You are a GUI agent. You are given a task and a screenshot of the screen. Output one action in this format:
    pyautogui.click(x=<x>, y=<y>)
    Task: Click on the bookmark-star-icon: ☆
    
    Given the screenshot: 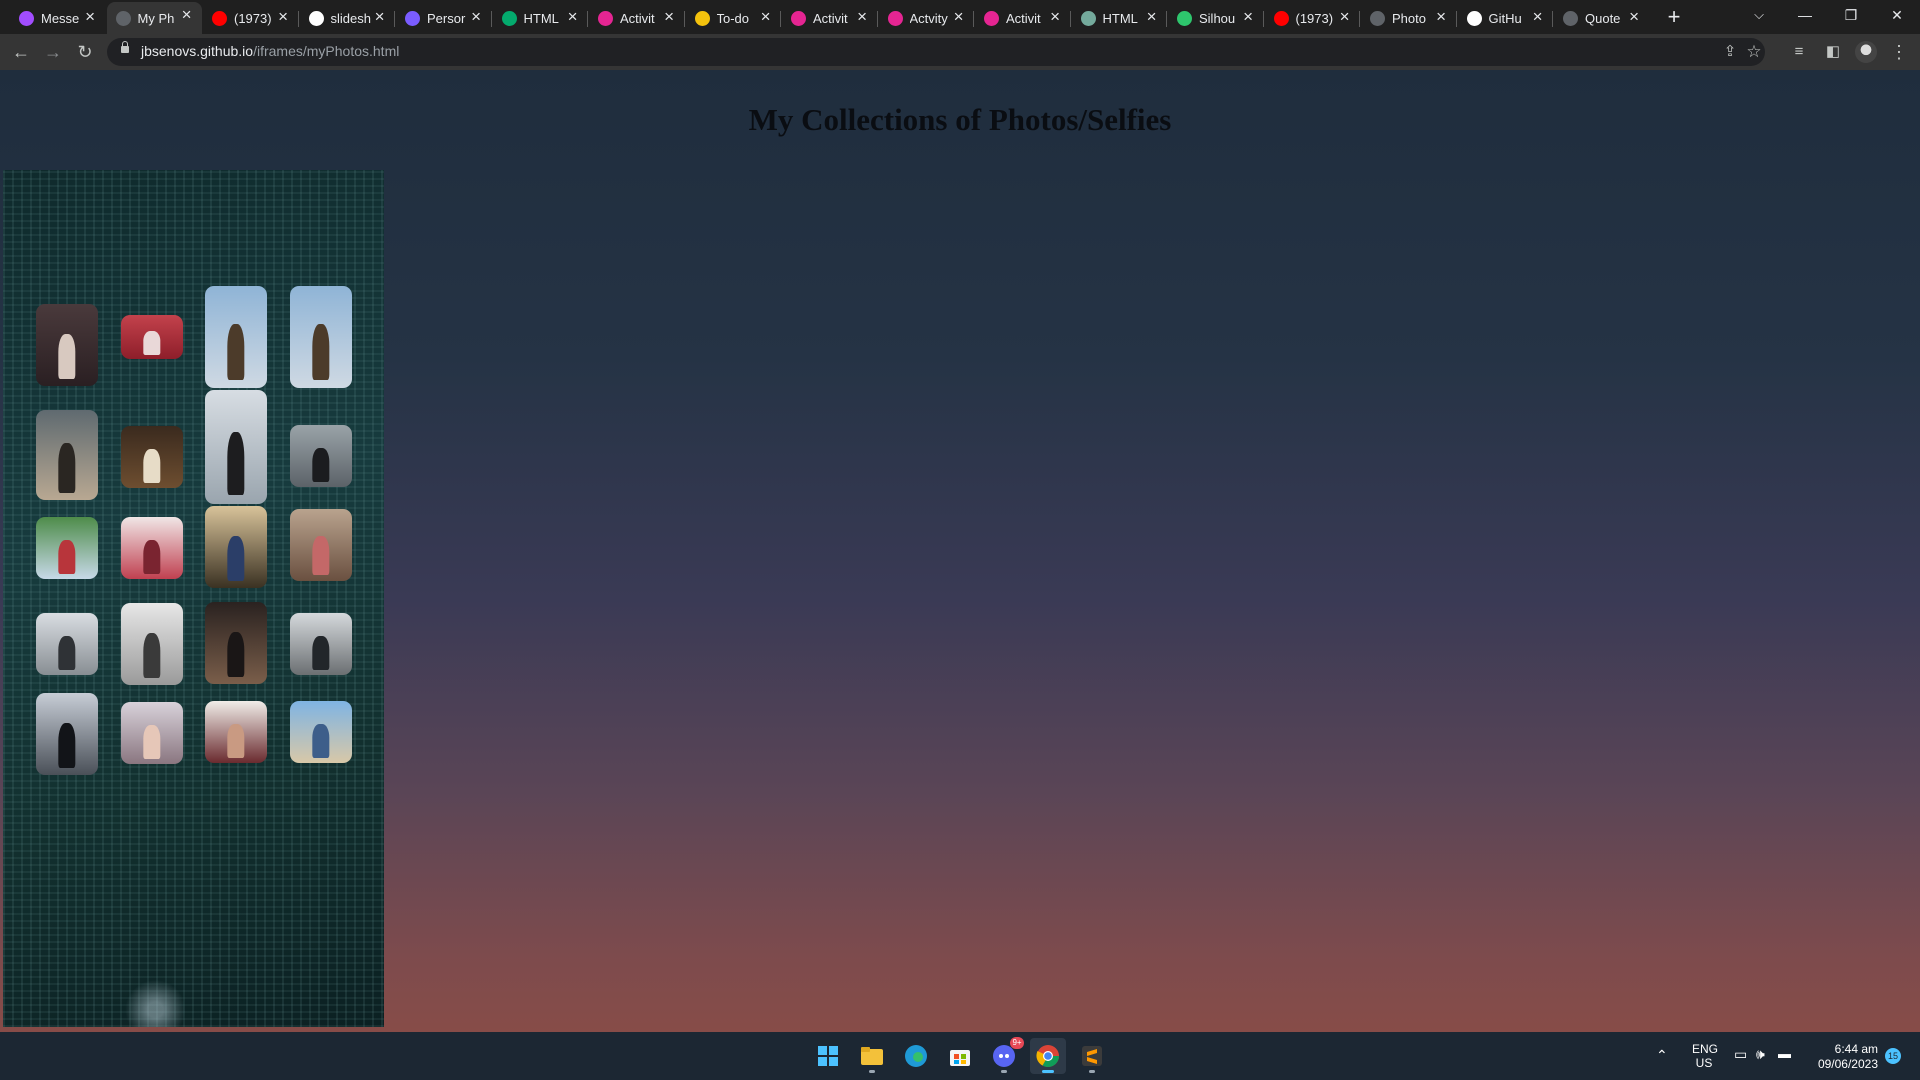 What is the action you would take?
    pyautogui.click(x=1754, y=52)
    